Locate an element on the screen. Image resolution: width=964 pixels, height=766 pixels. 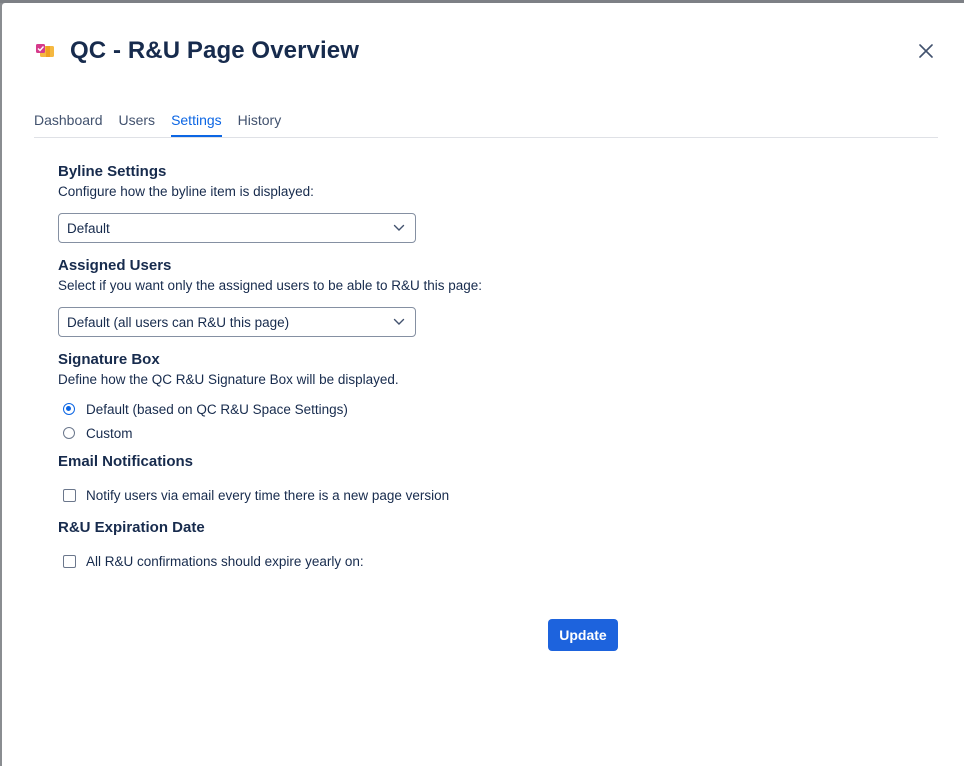
modal-title: QC - R&U Page Overview is located at coordinates (214, 50).